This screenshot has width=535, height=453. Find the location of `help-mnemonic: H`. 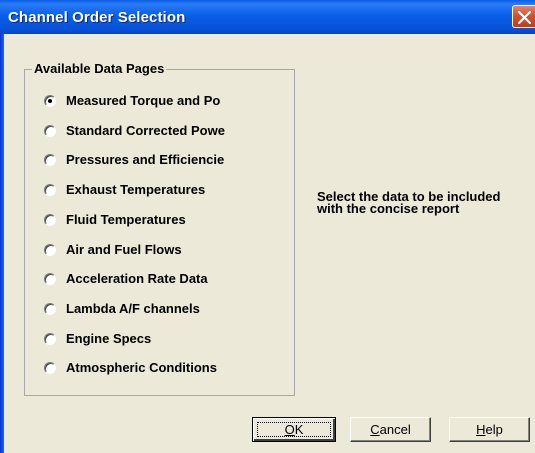

help-mnemonic: H is located at coordinates (481, 429).